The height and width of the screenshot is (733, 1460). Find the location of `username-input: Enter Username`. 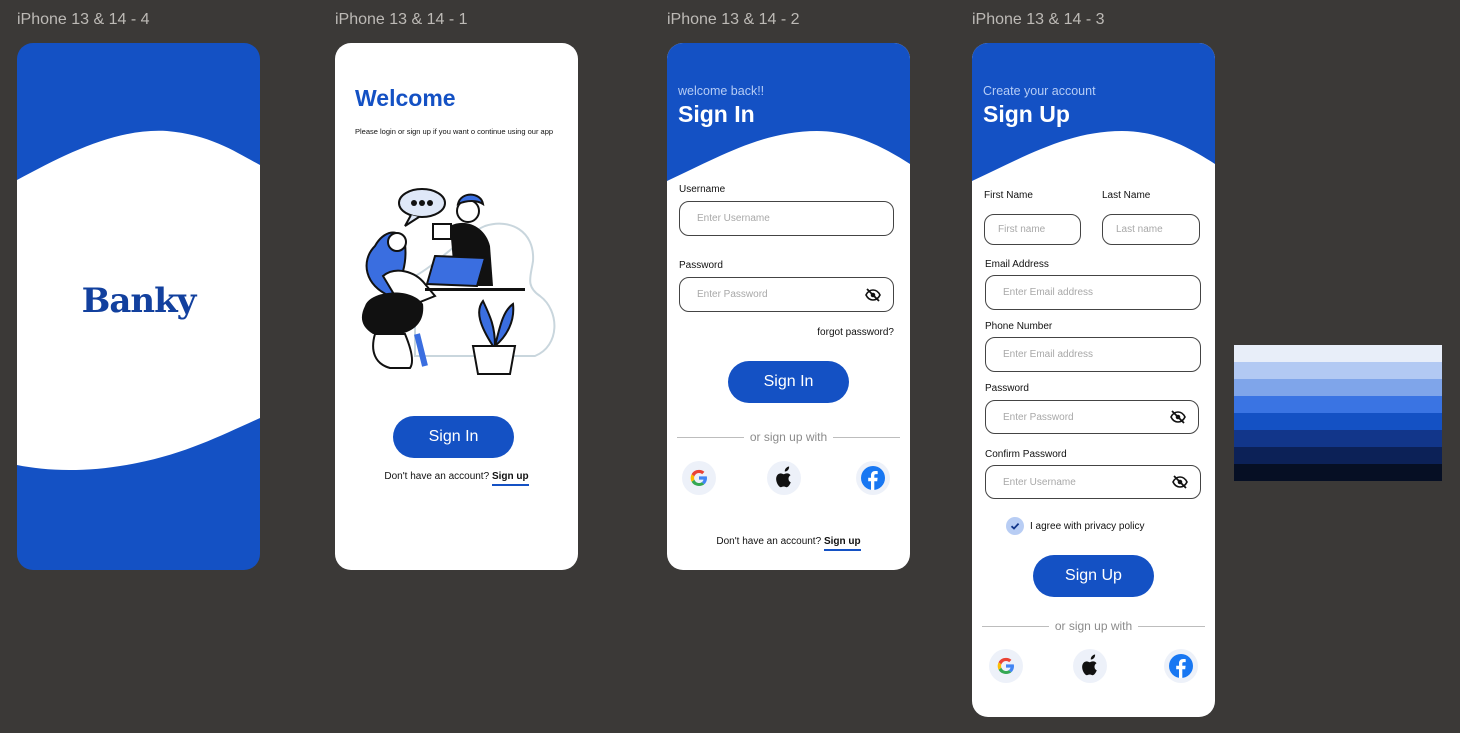

username-input: Enter Username is located at coordinates (786, 218).